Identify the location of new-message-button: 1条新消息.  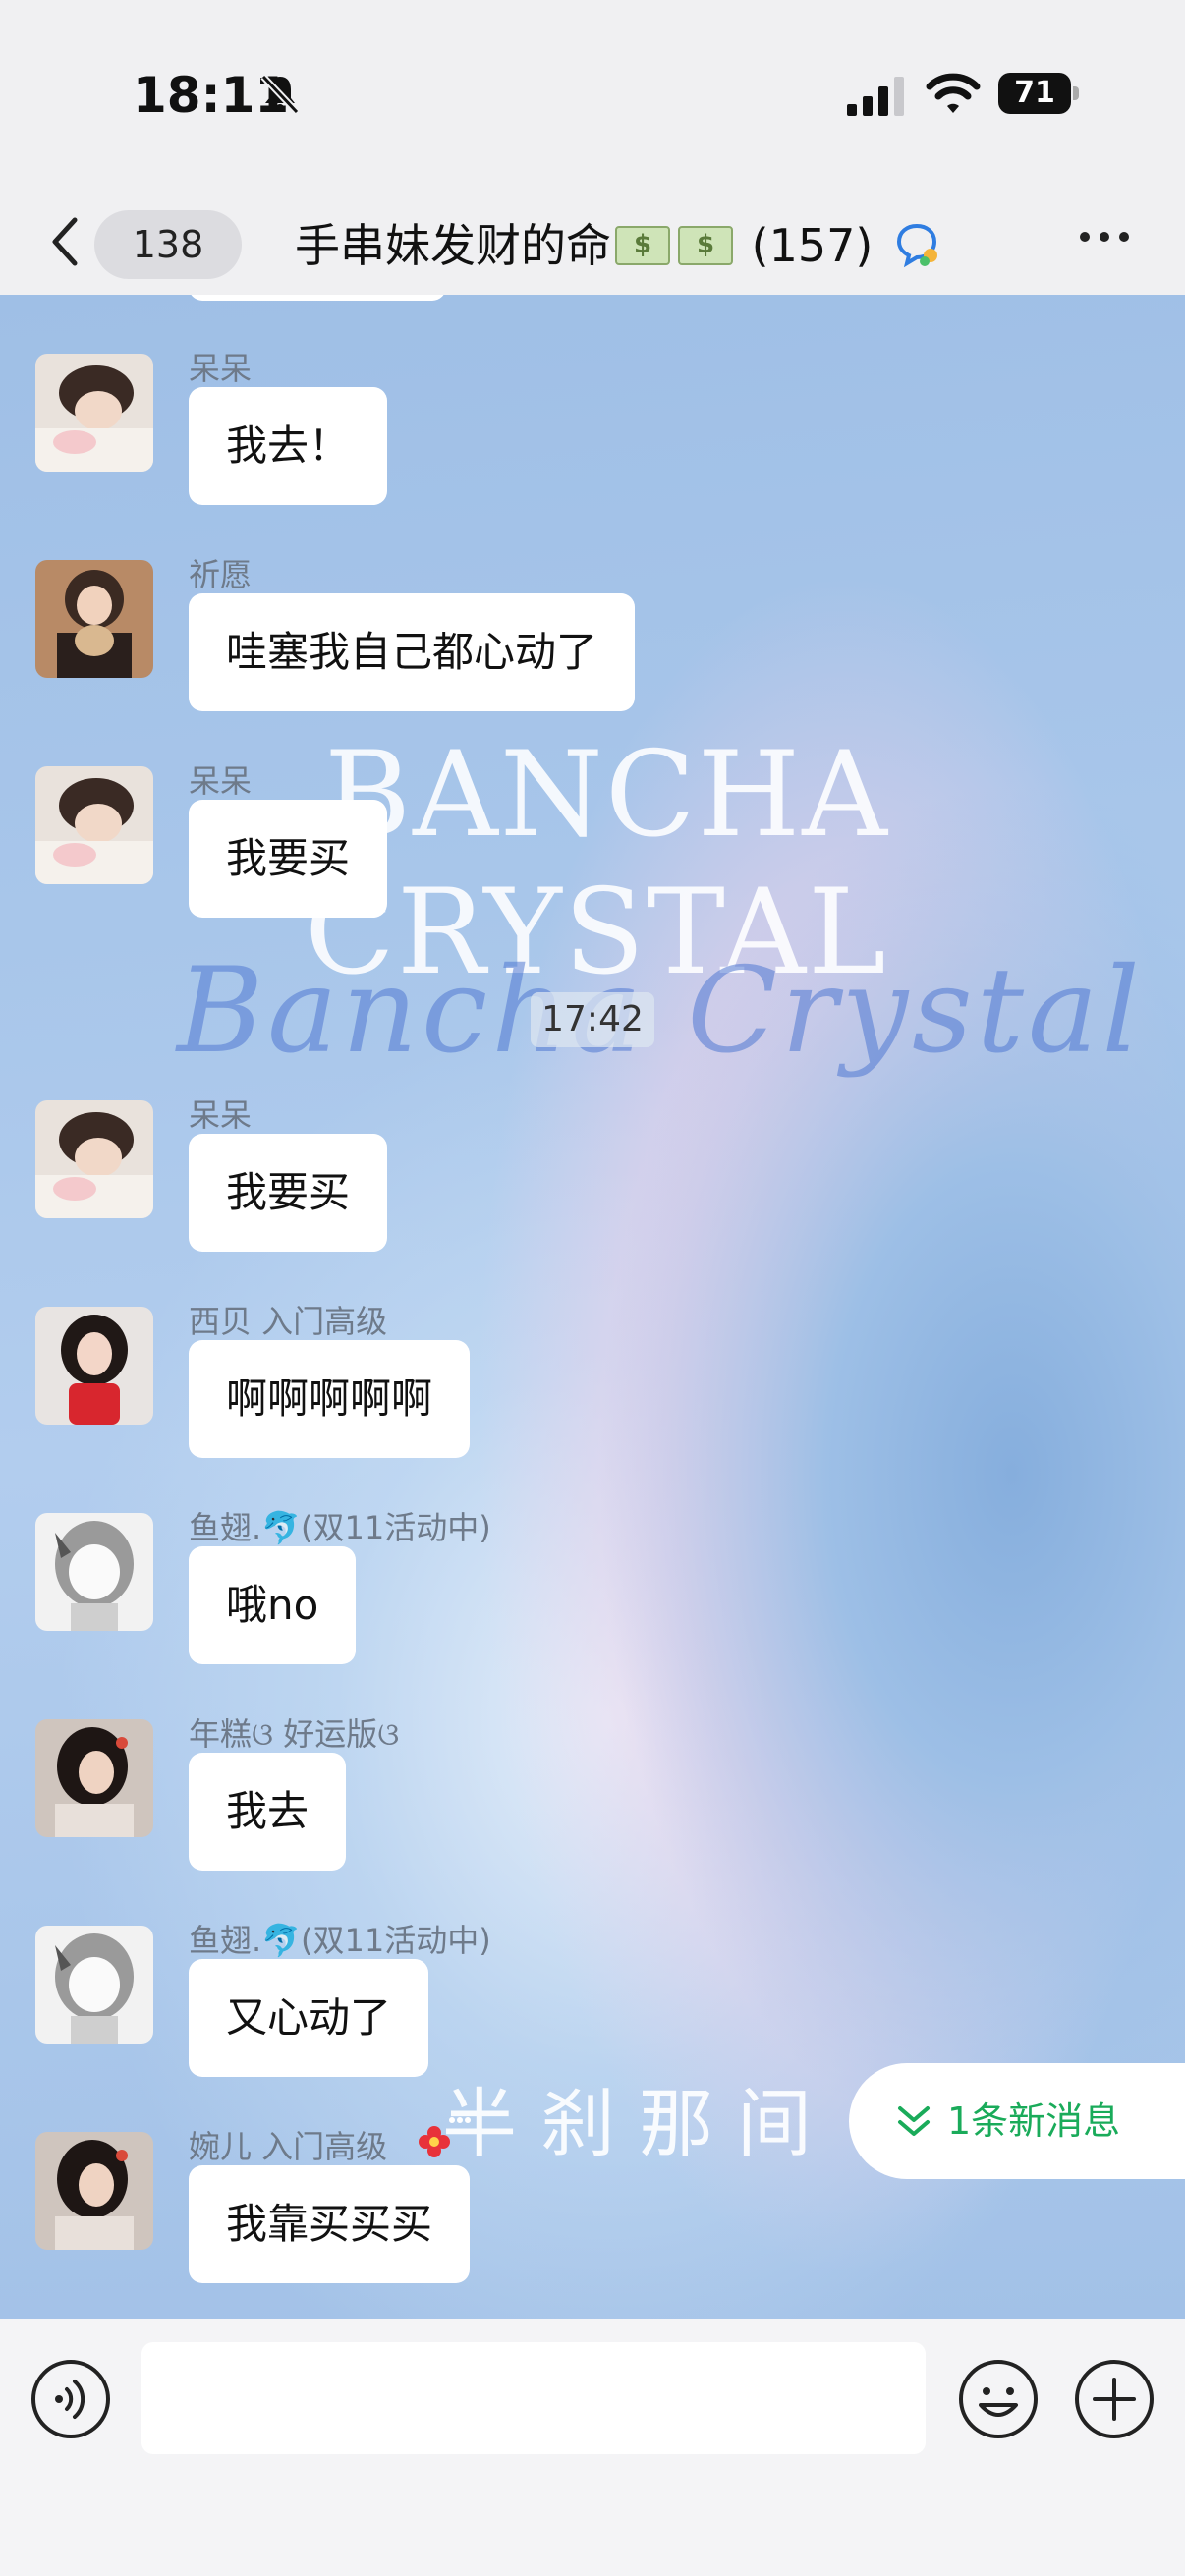
(1017, 2121).